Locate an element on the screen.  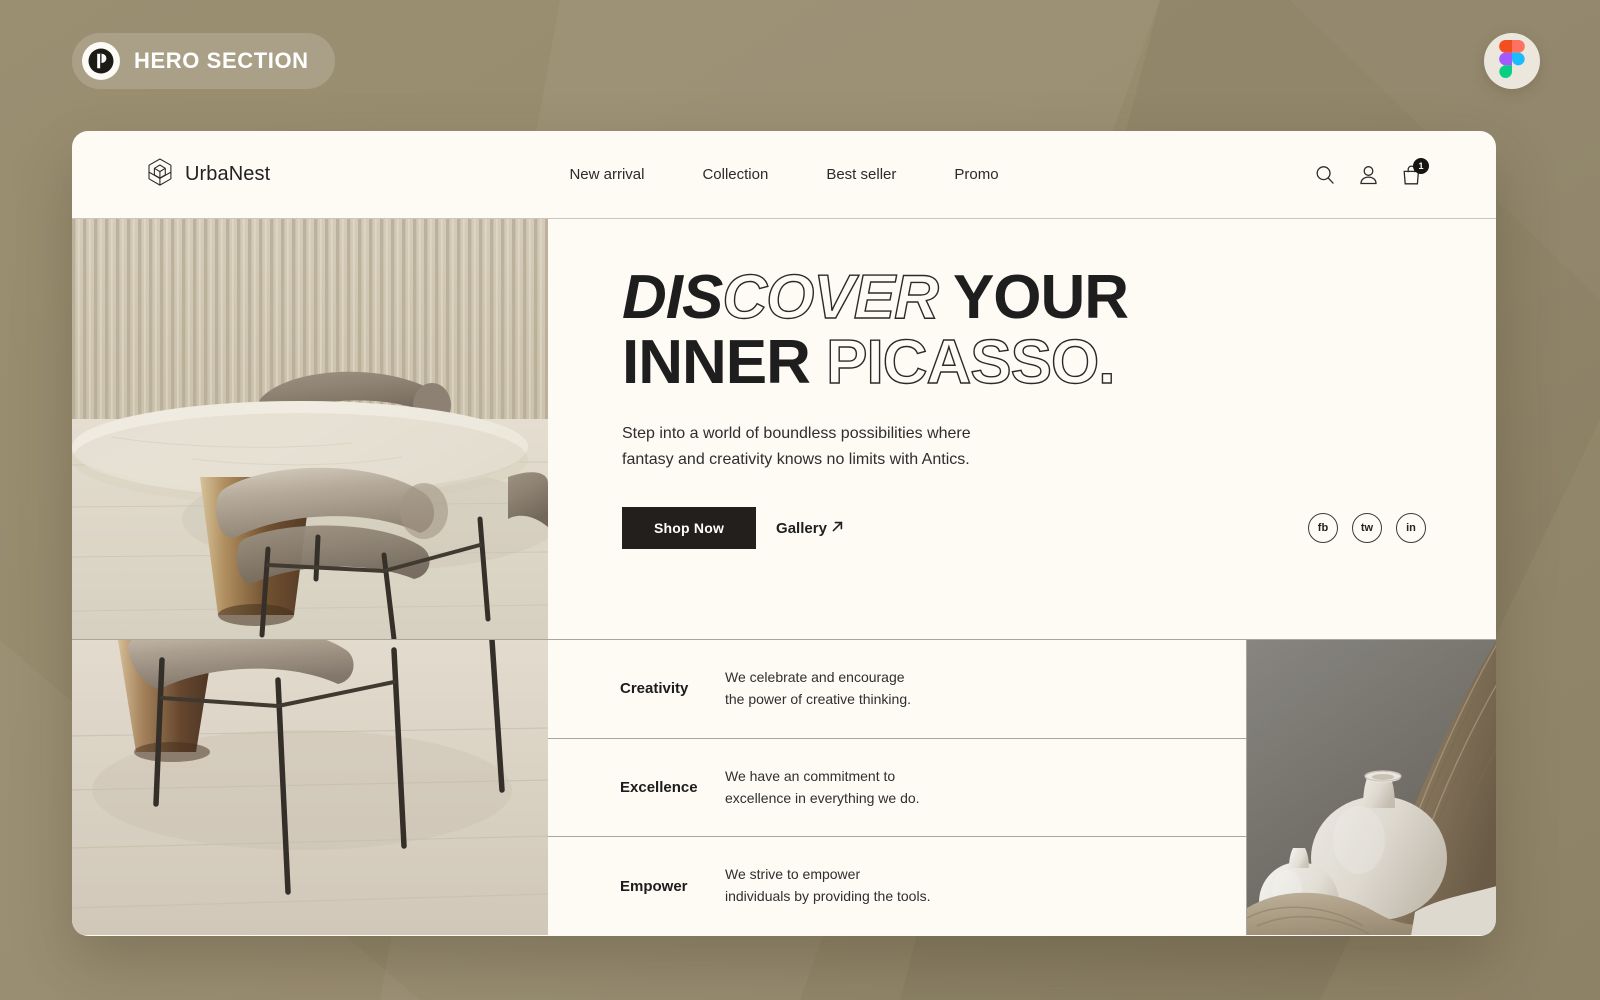
shop-now-button: Shop Now is located at coordinates (689, 528).